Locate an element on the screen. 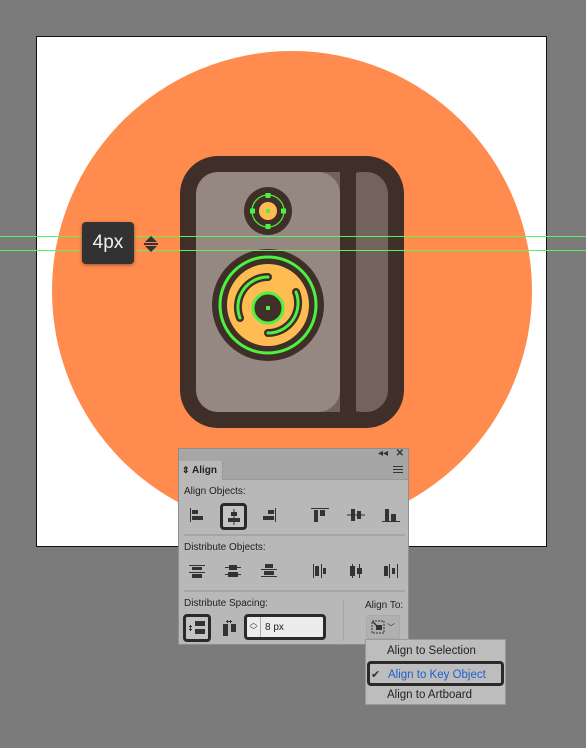 The height and width of the screenshot is (748, 586). horizontal-distribute-space-icon is located at coordinates (229, 628).